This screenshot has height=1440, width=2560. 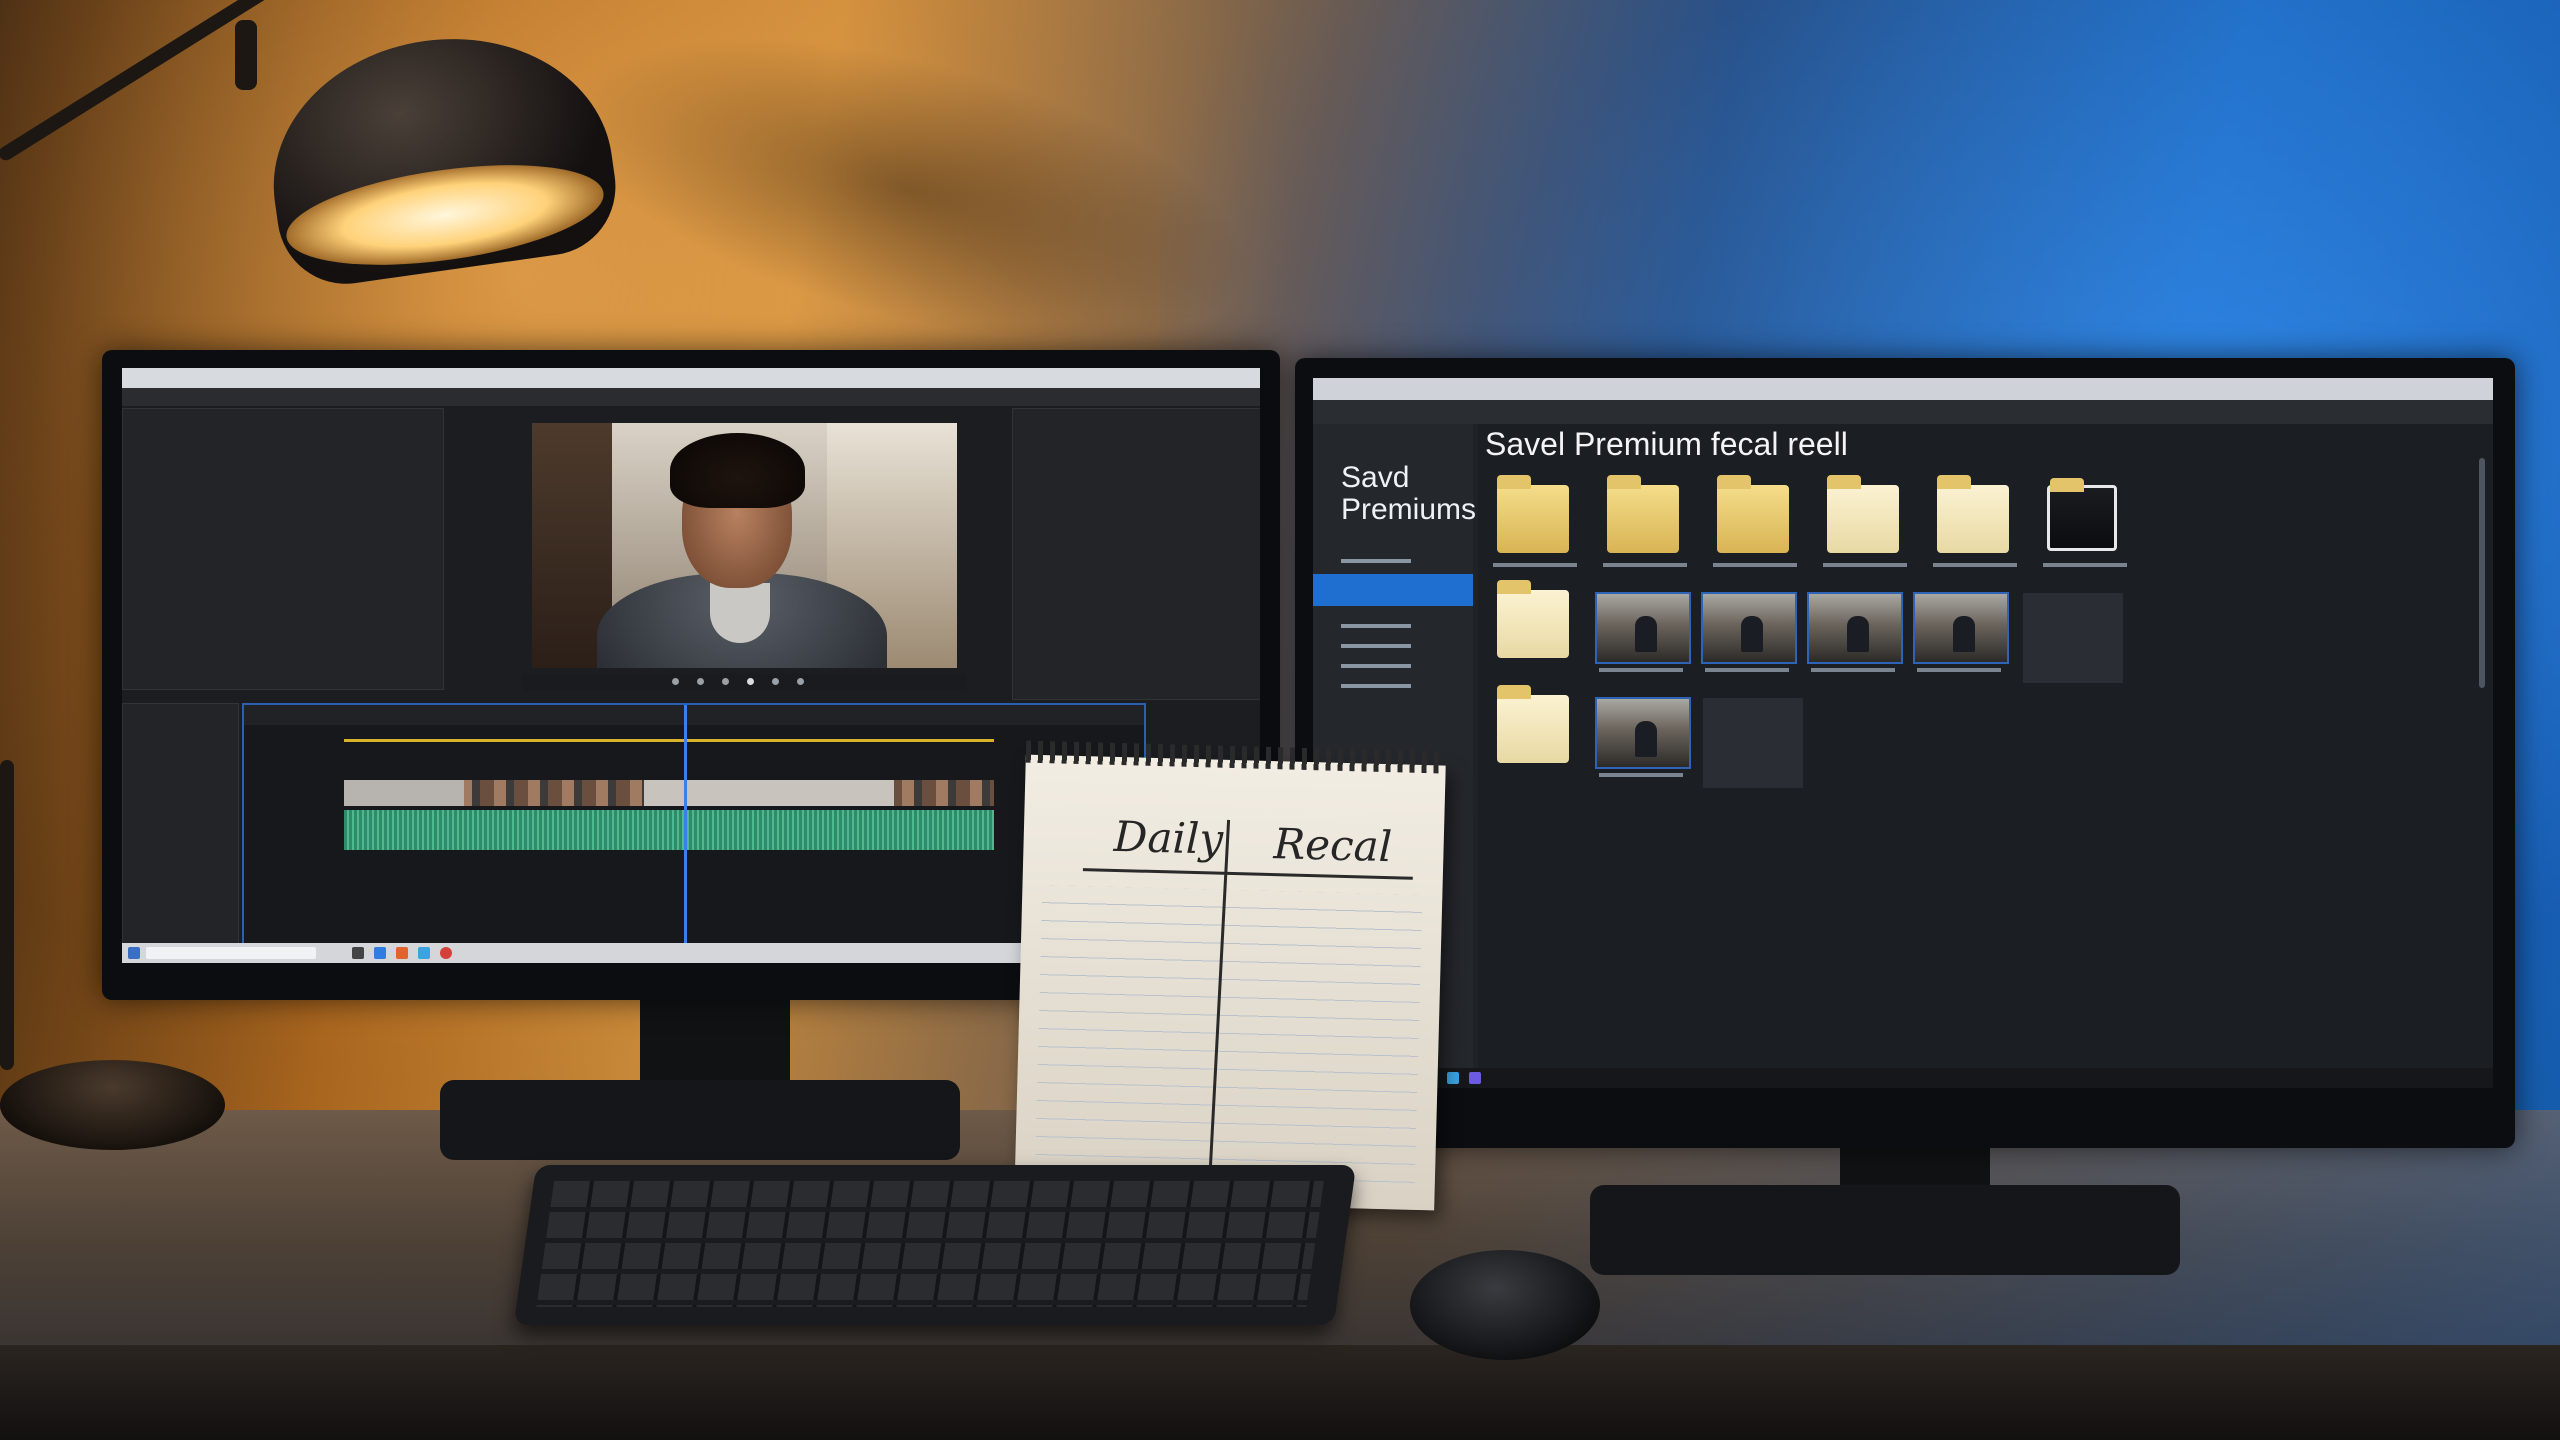 I want to click on computer-mouse, so click(x=1505, y=1305).